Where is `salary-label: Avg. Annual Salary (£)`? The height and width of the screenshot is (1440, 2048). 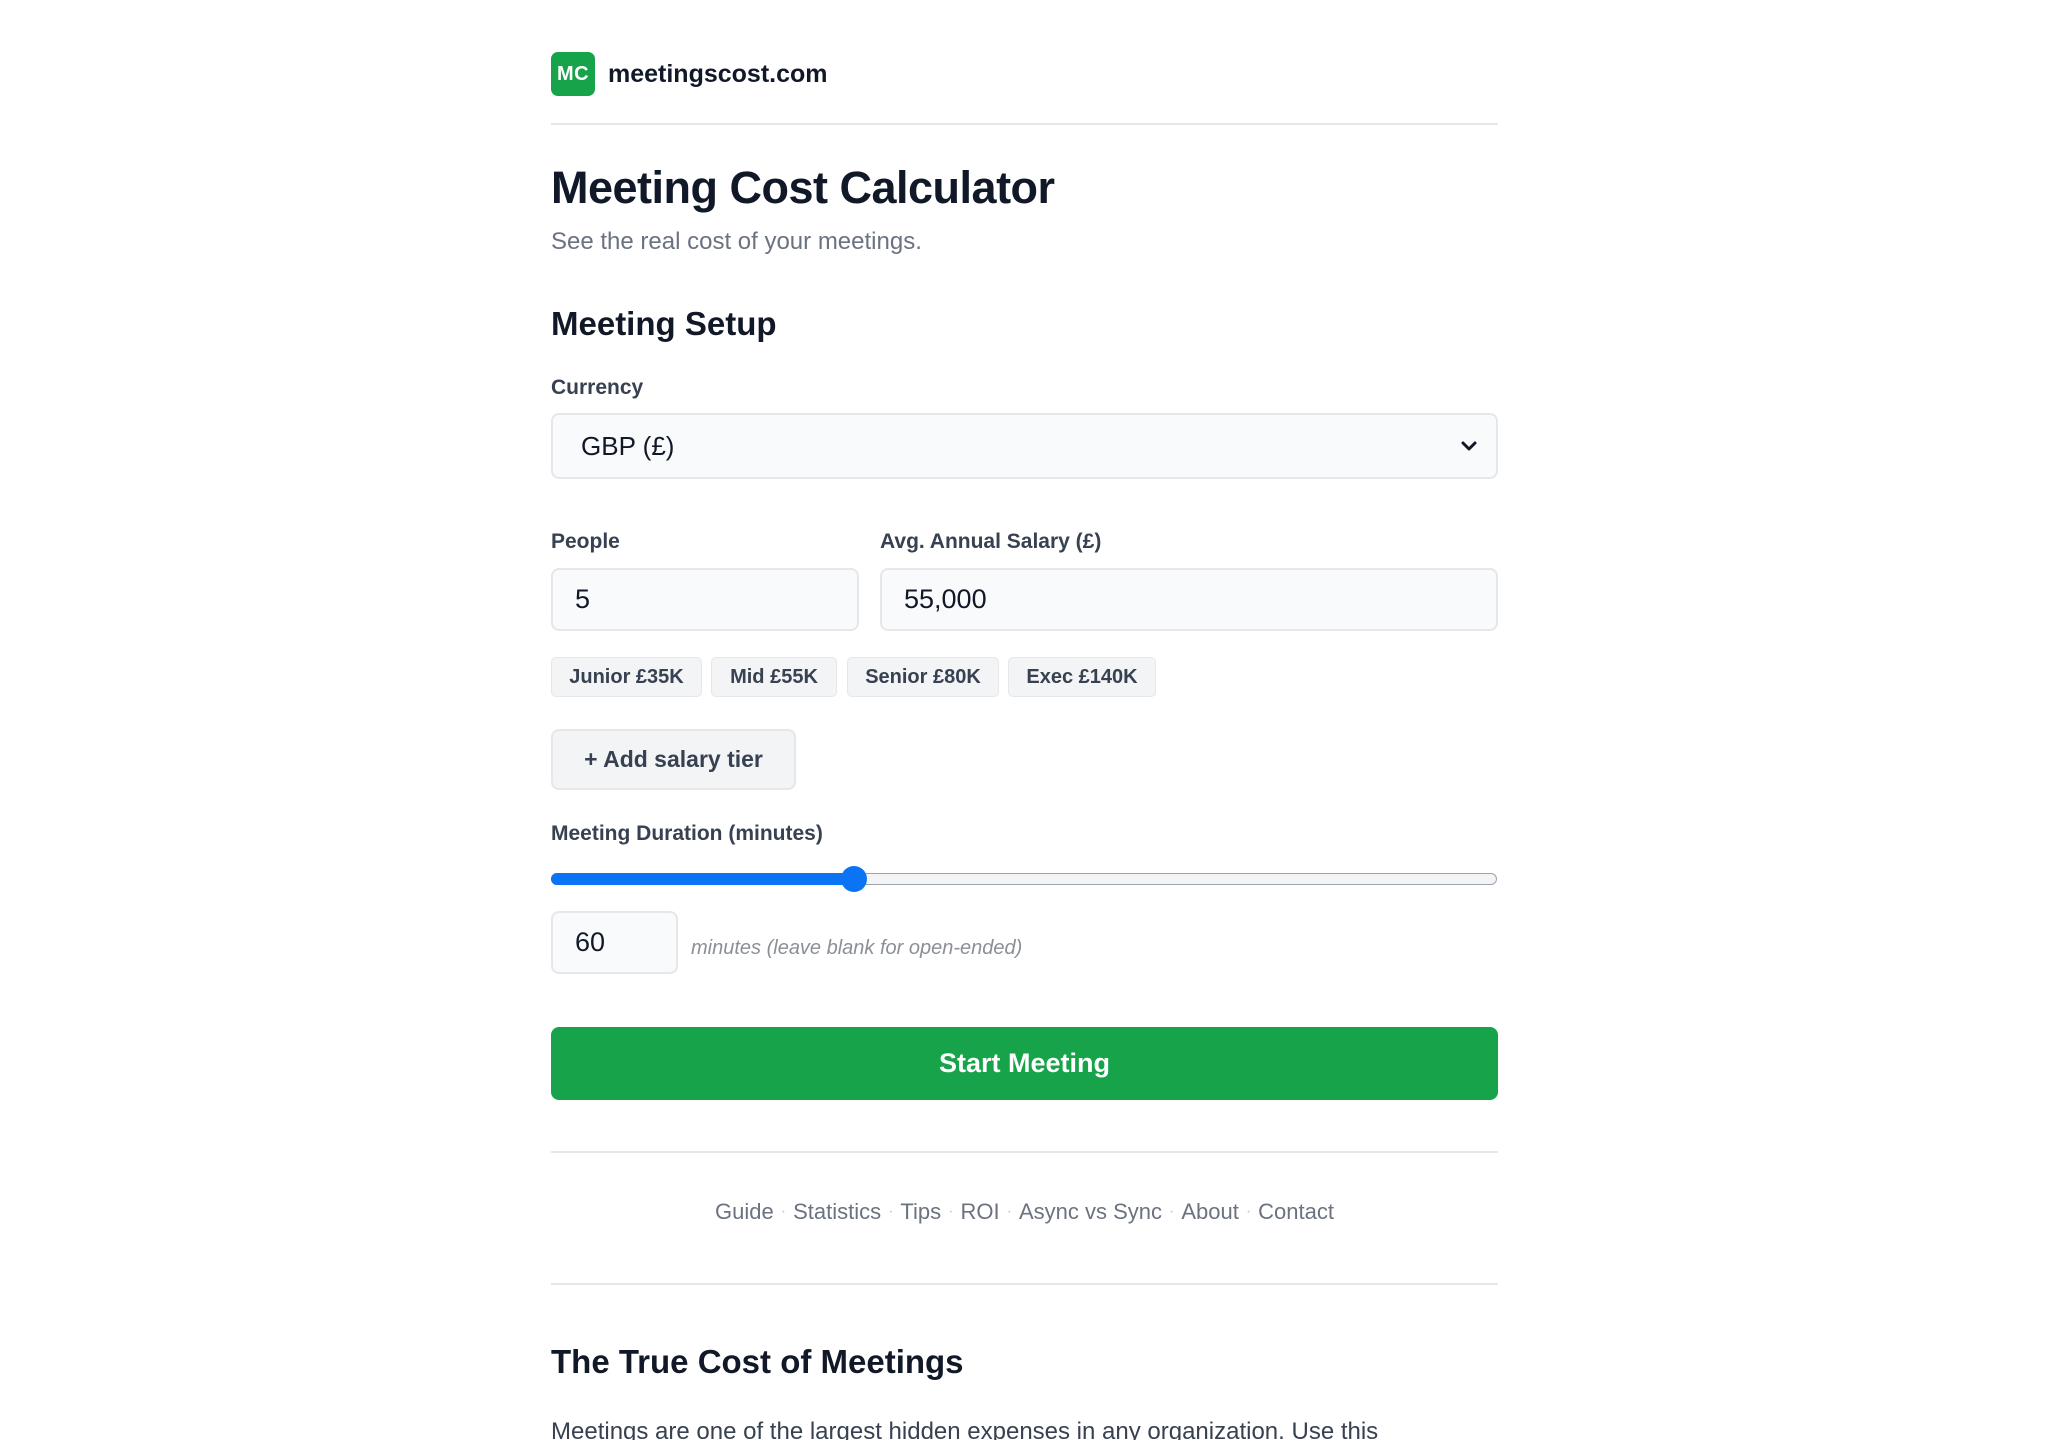 salary-label: Avg. Annual Salary (£) is located at coordinates (991, 541).